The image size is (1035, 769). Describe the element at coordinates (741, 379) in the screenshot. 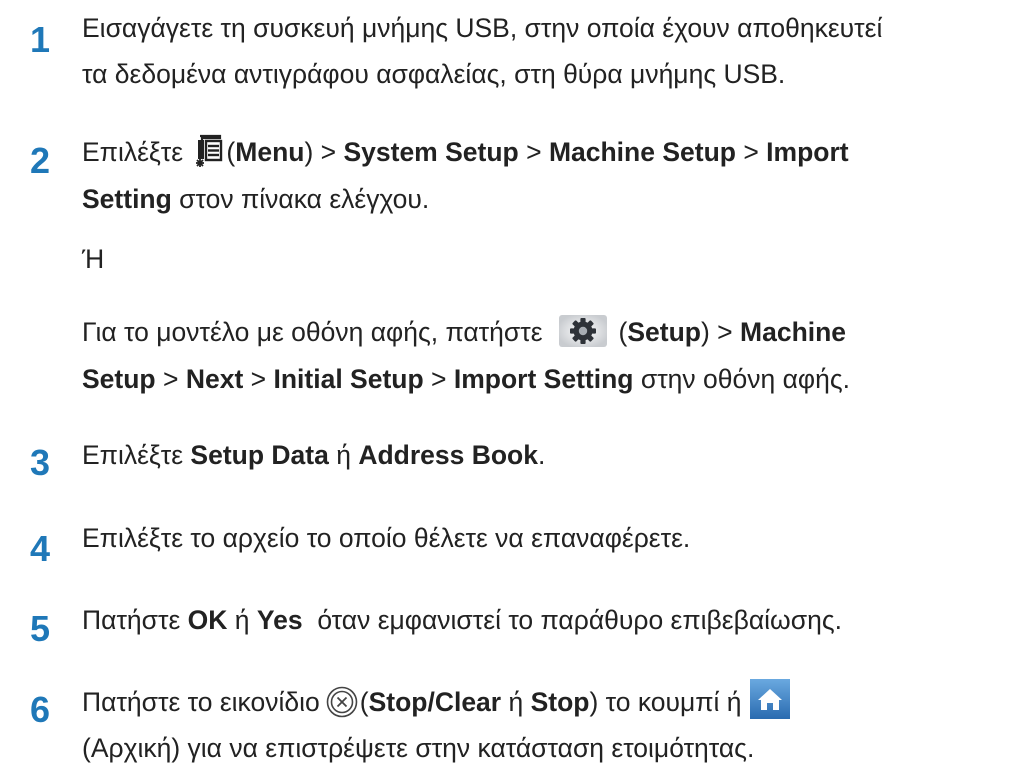

I see `touch-suffix: στην οθόνη αφής.` at that location.